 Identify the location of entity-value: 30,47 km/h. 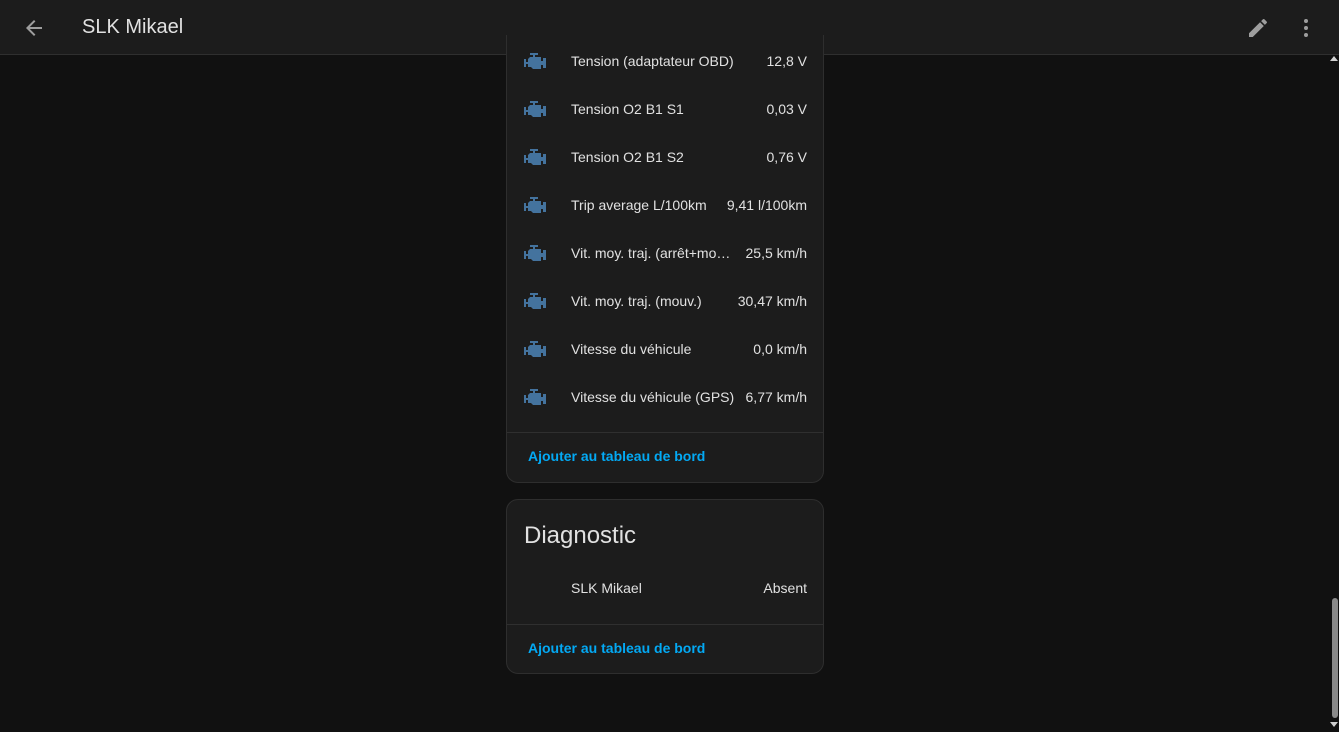
(772, 301).